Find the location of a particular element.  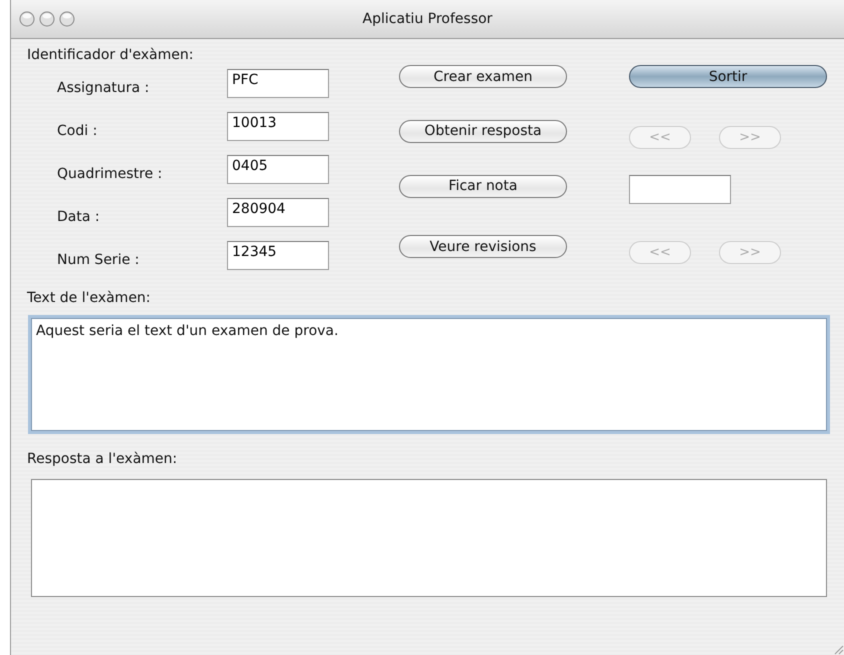

field-label: Codi : is located at coordinates (77, 130).